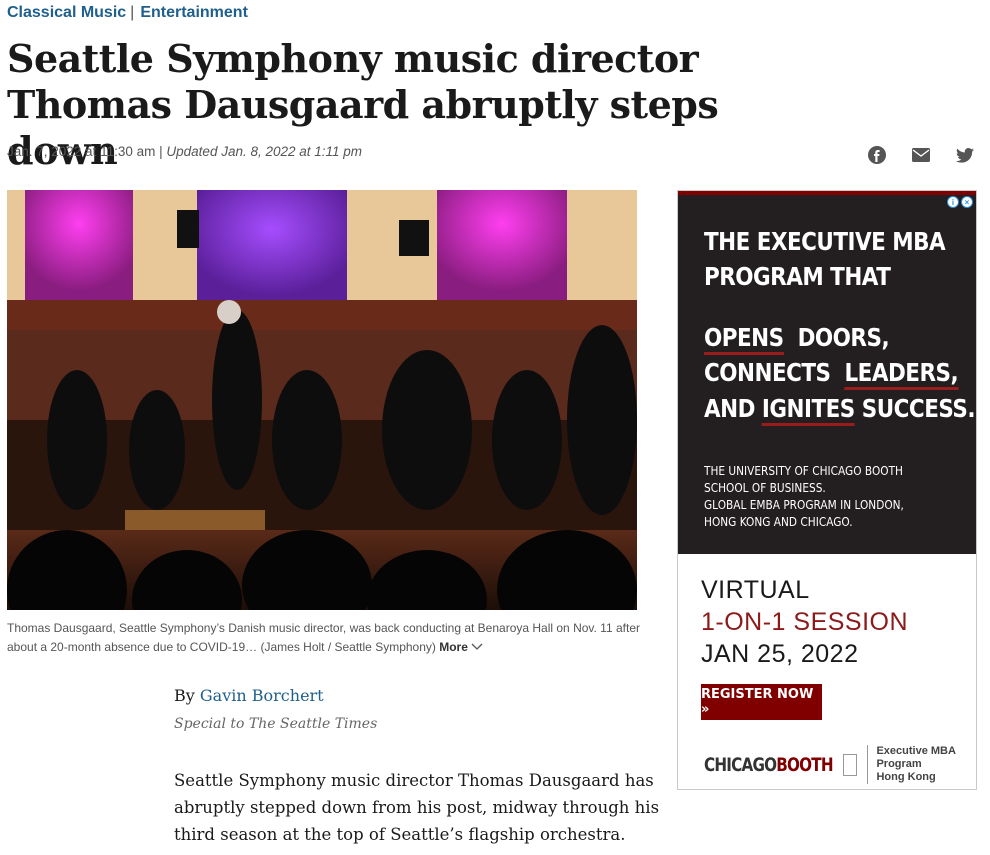 The height and width of the screenshot is (855, 990). Describe the element at coordinates (66, 12) in the screenshot. I see `breadcrumb-classical-music: Classical Music` at that location.